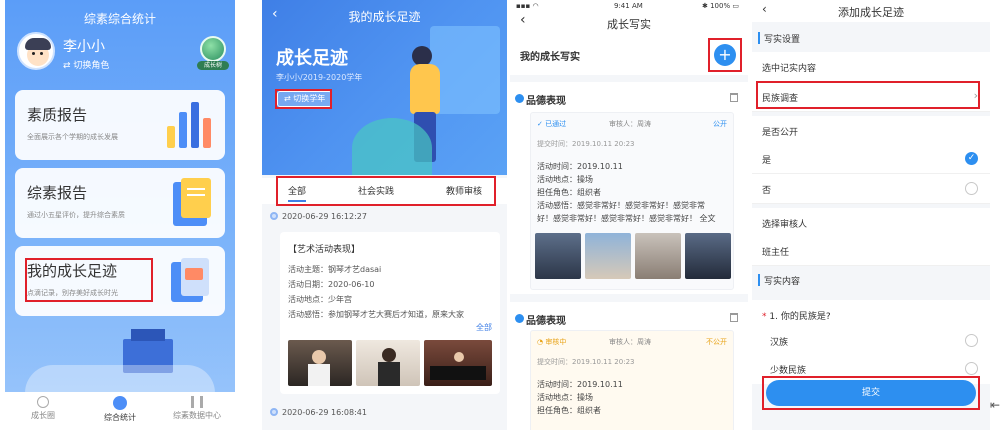 This screenshot has height=438, width=1000. Describe the element at coordinates (36, 51) in the screenshot. I see `avatar` at that location.